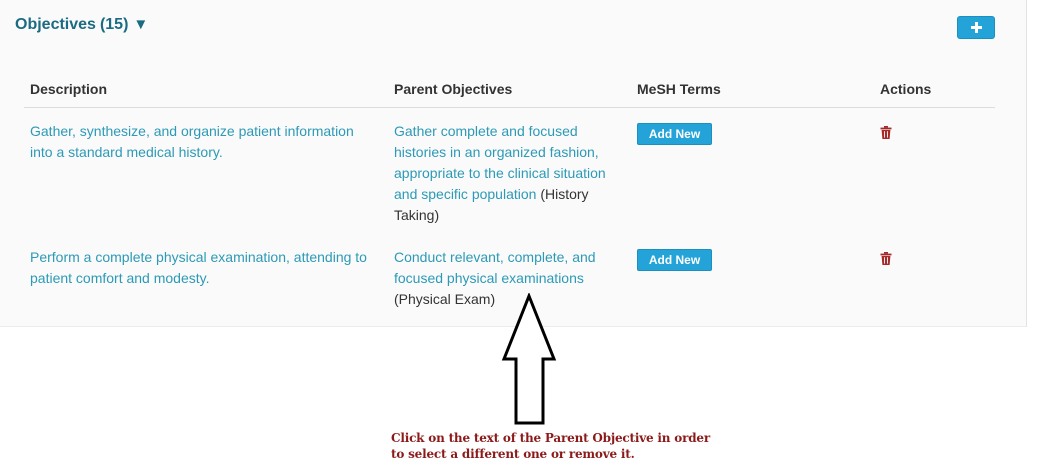 This screenshot has width=1037, height=470. I want to click on parent-objective-link-line: Conduct relevant, complete, and, so click(495, 257).